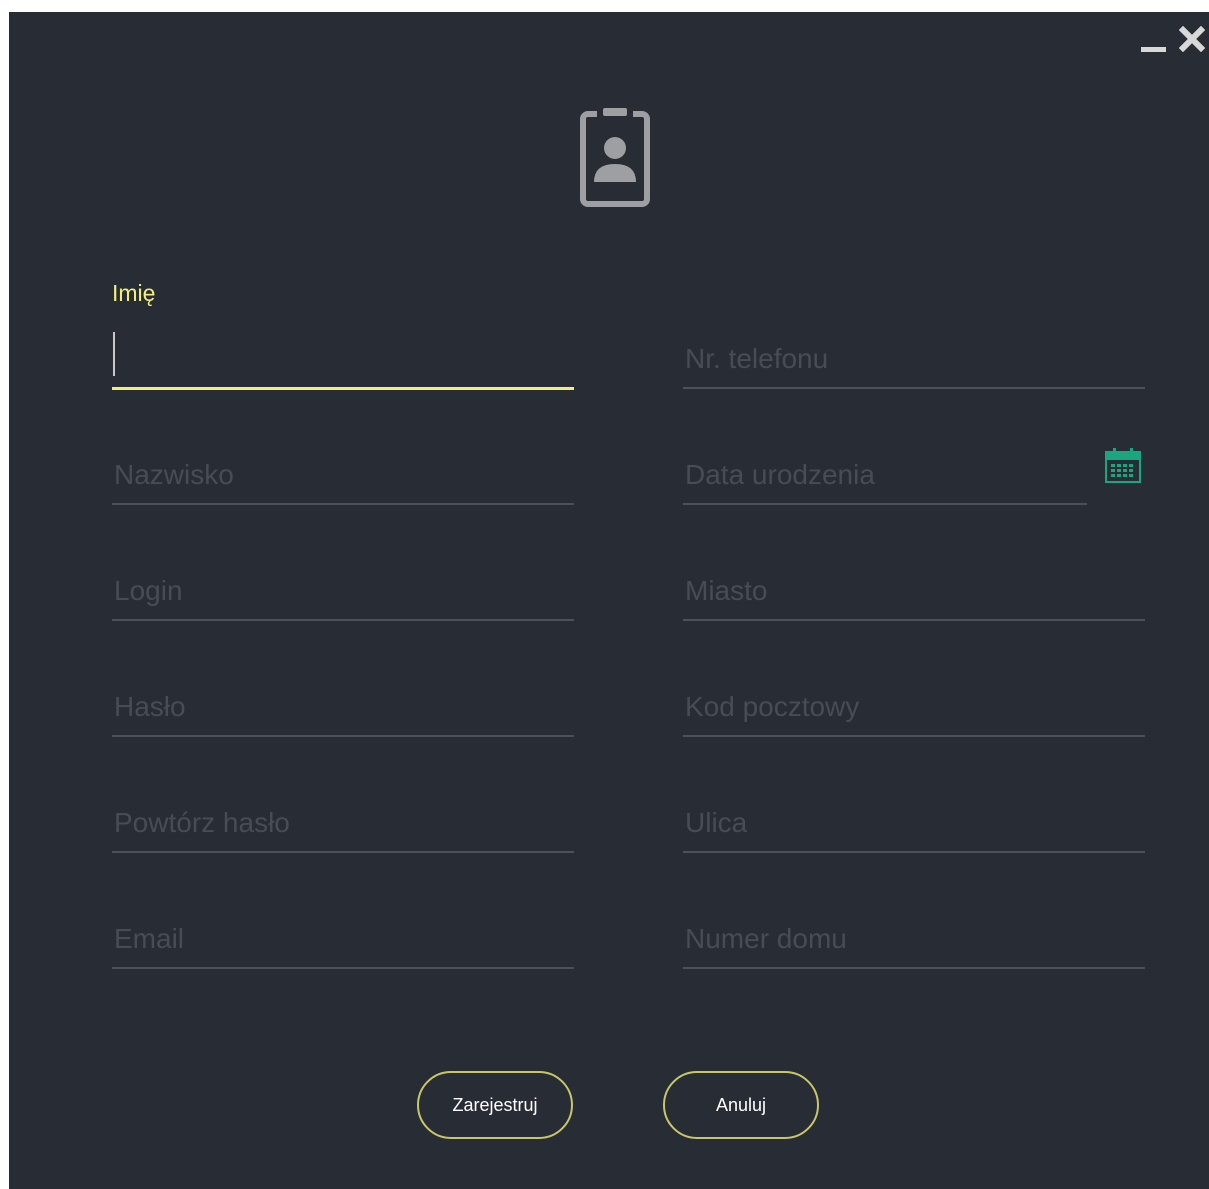 This screenshot has height=1189, width=1209. Describe the element at coordinates (914, 820) in the screenshot. I see `street-field: Ulica` at that location.